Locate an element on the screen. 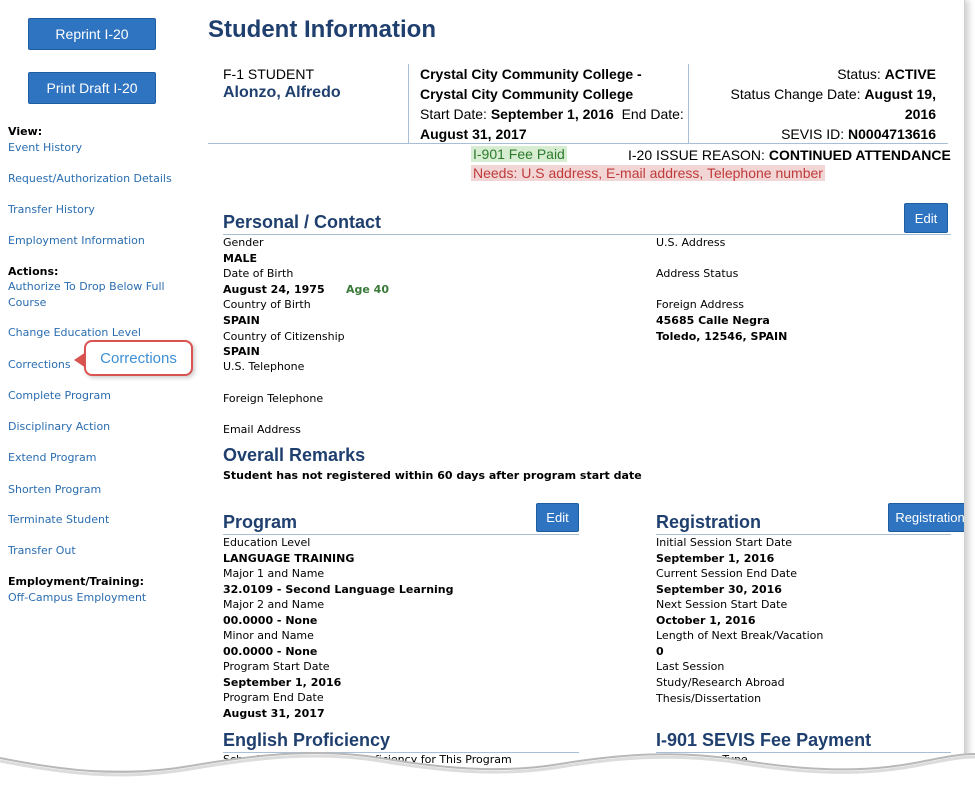 The height and width of the screenshot is (798, 975). major1-value: 32.0109 - Second Language Learning is located at coordinates (338, 589).